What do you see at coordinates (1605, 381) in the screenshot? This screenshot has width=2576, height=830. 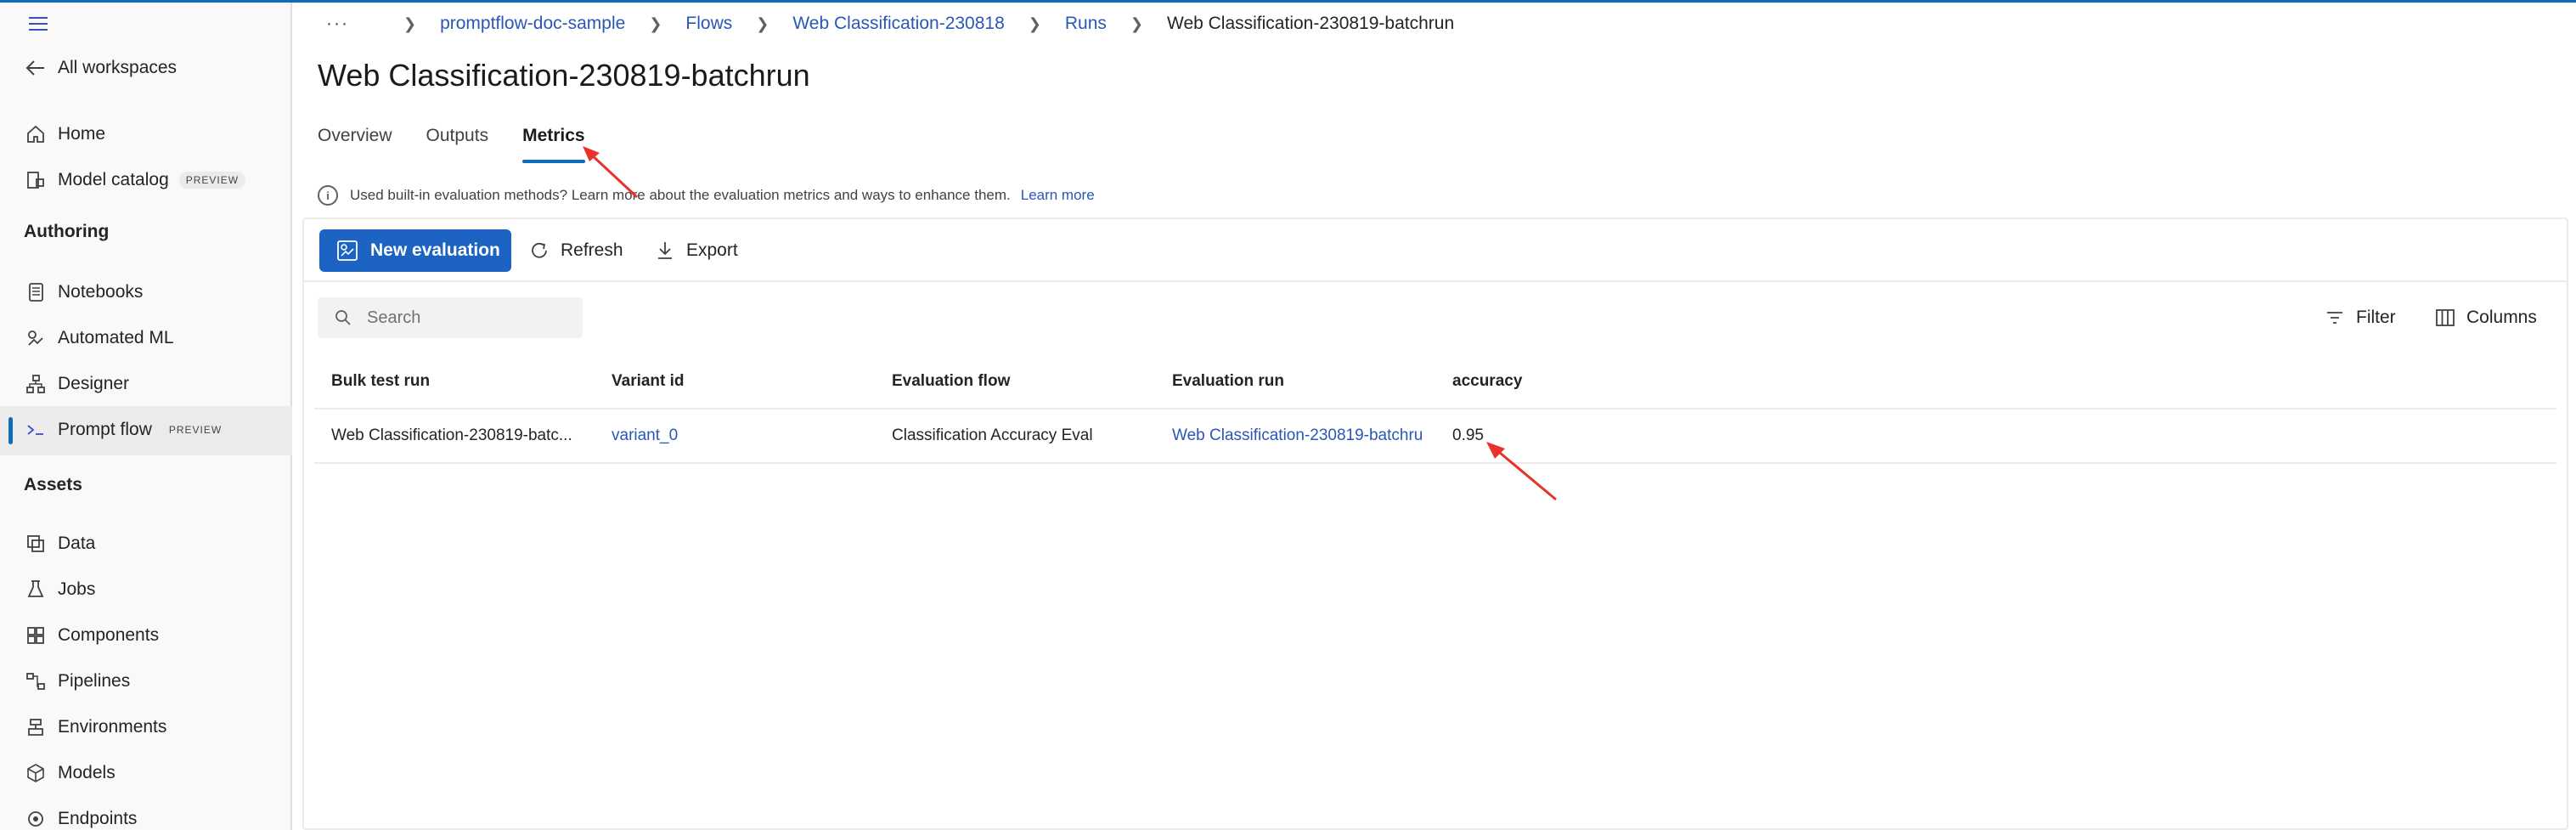 I see `column-header-accuracy: accuracy` at bounding box center [1605, 381].